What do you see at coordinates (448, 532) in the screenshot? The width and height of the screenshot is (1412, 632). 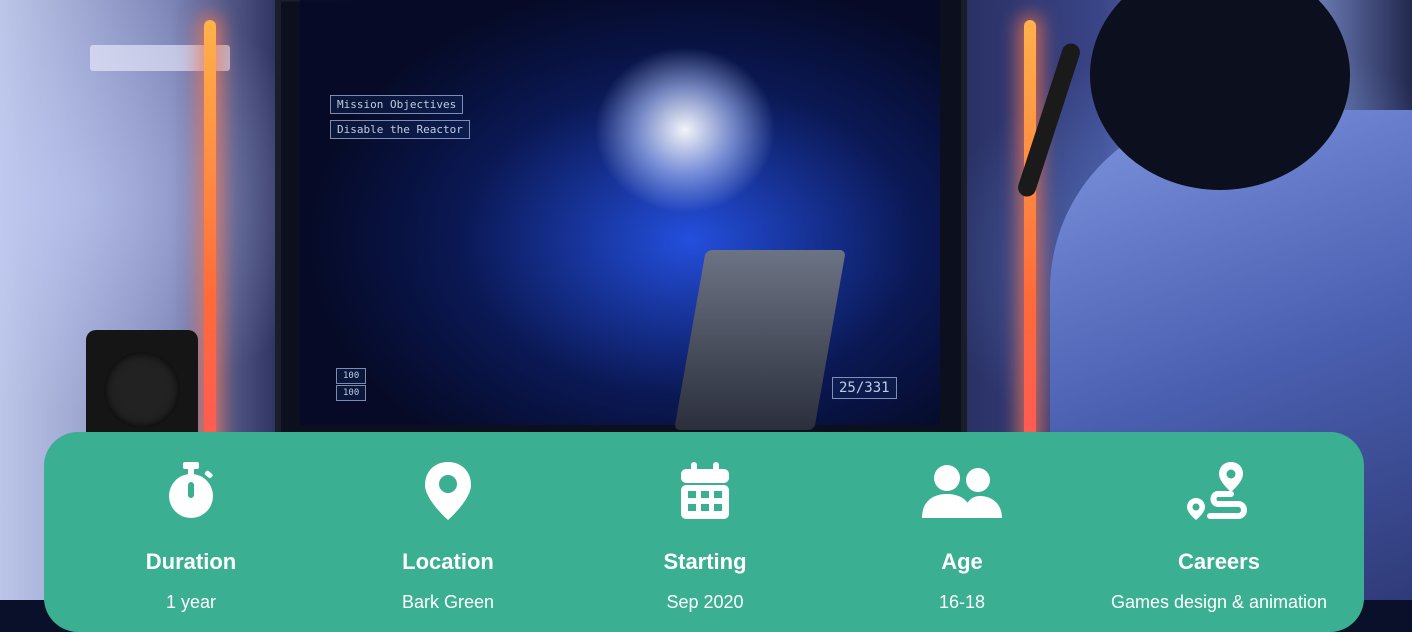 I see `info-item-location: Location Bark Green` at bounding box center [448, 532].